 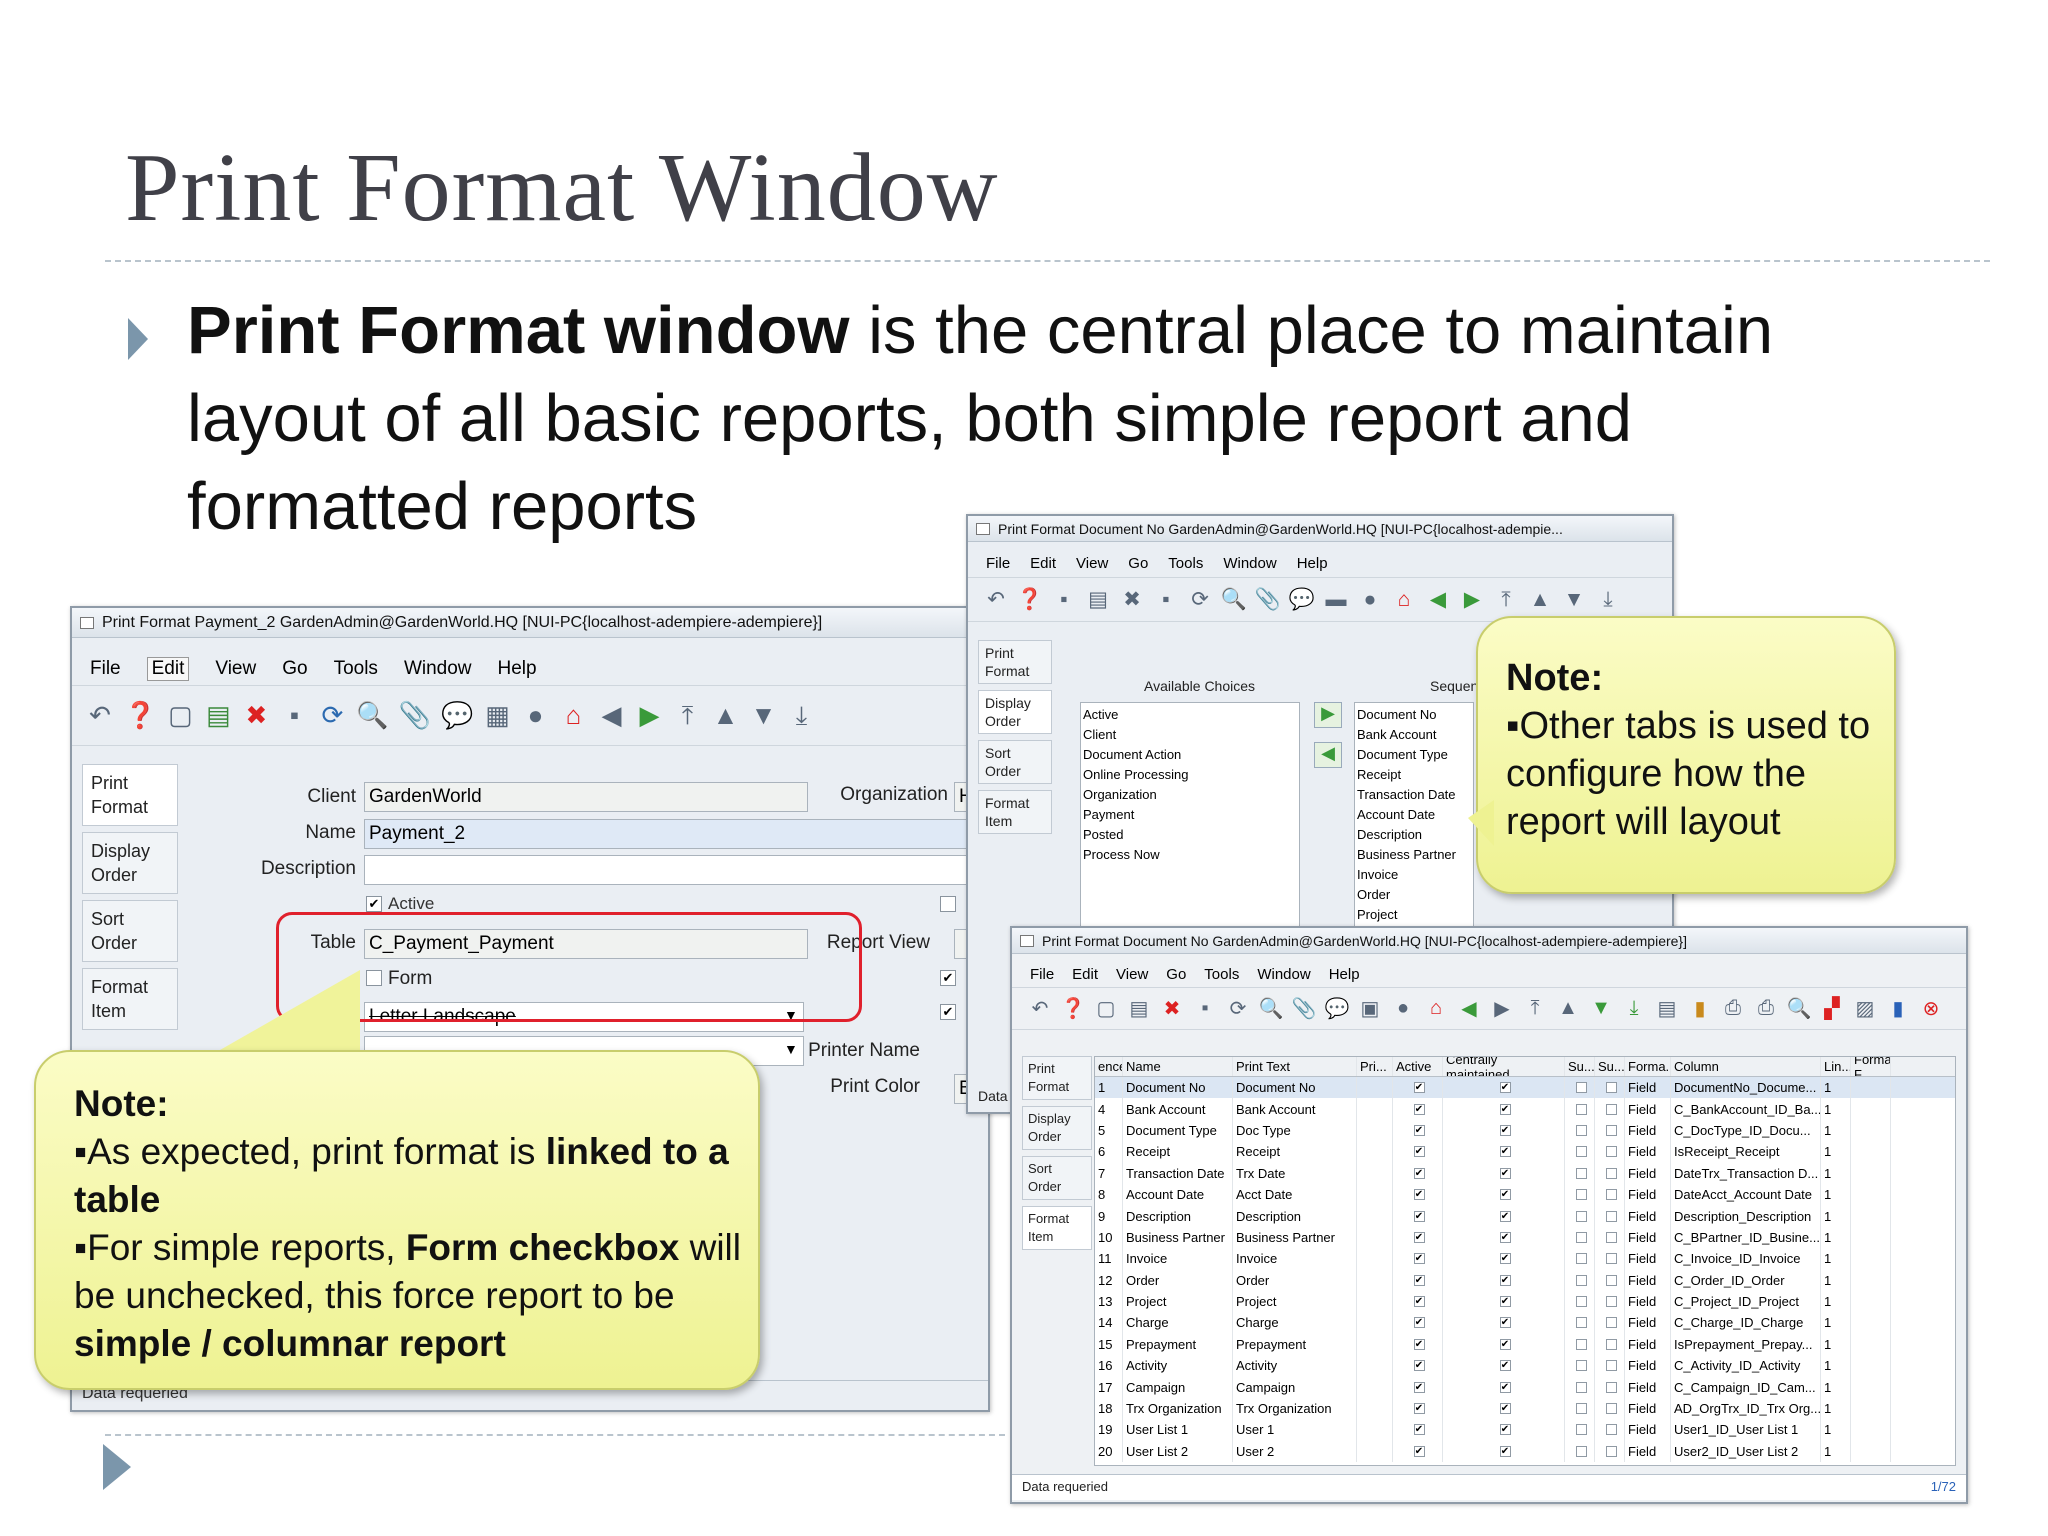 What do you see at coordinates (1085, 974) in the screenshot?
I see `menu-edit: Edit` at bounding box center [1085, 974].